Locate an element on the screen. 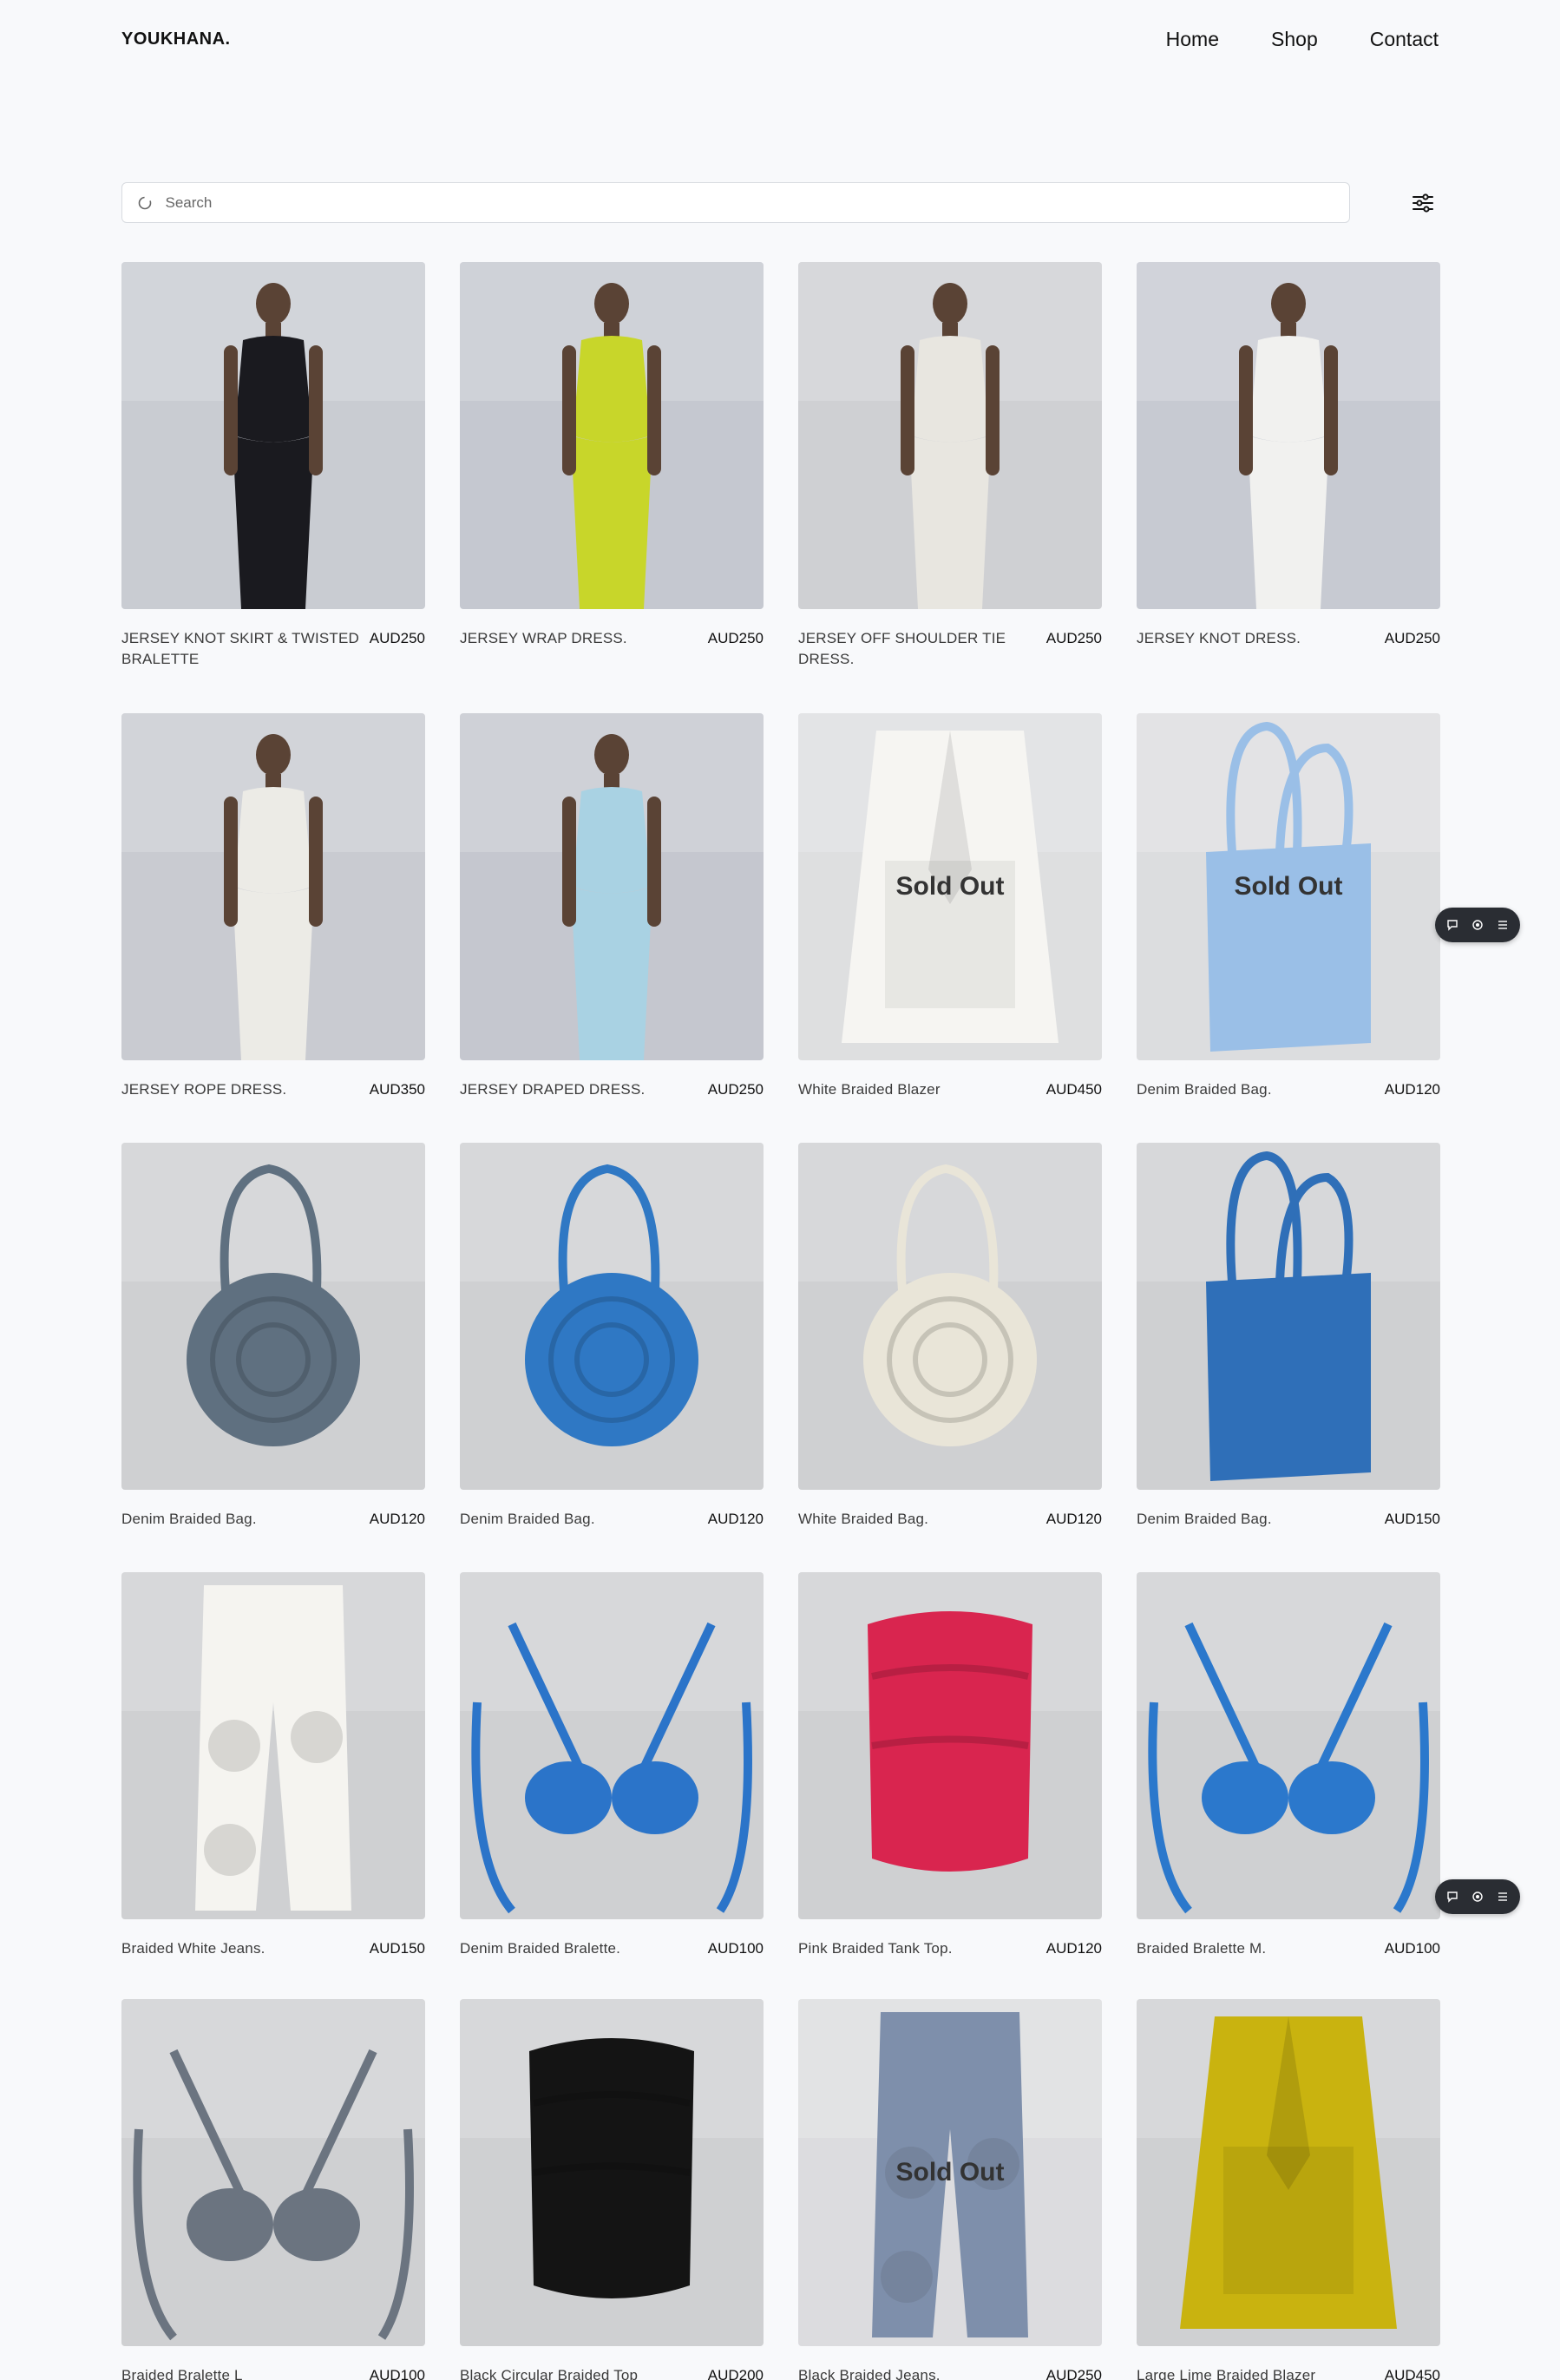 The width and height of the screenshot is (1560, 2380). product-meta: Pink Braided Tank Top. AUD120 is located at coordinates (950, 1939).